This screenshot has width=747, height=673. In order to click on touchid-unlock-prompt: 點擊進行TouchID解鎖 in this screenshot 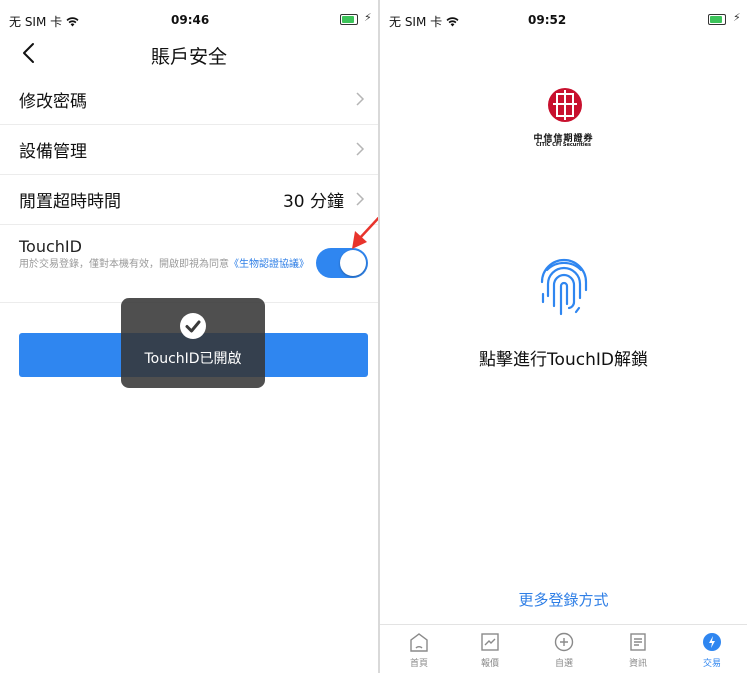, I will do `click(563, 357)`.